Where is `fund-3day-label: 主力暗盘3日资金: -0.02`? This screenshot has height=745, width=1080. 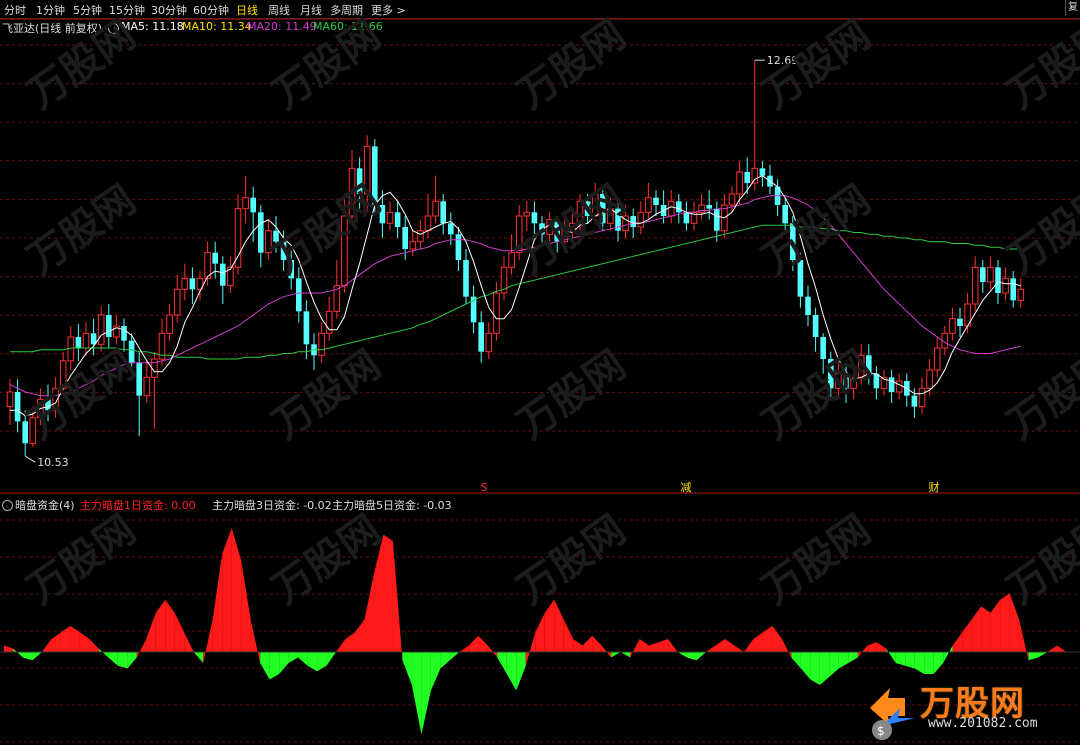
fund-3day-label: 主力暗盘3日资金: -0.02 is located at coordinates (272, 505).